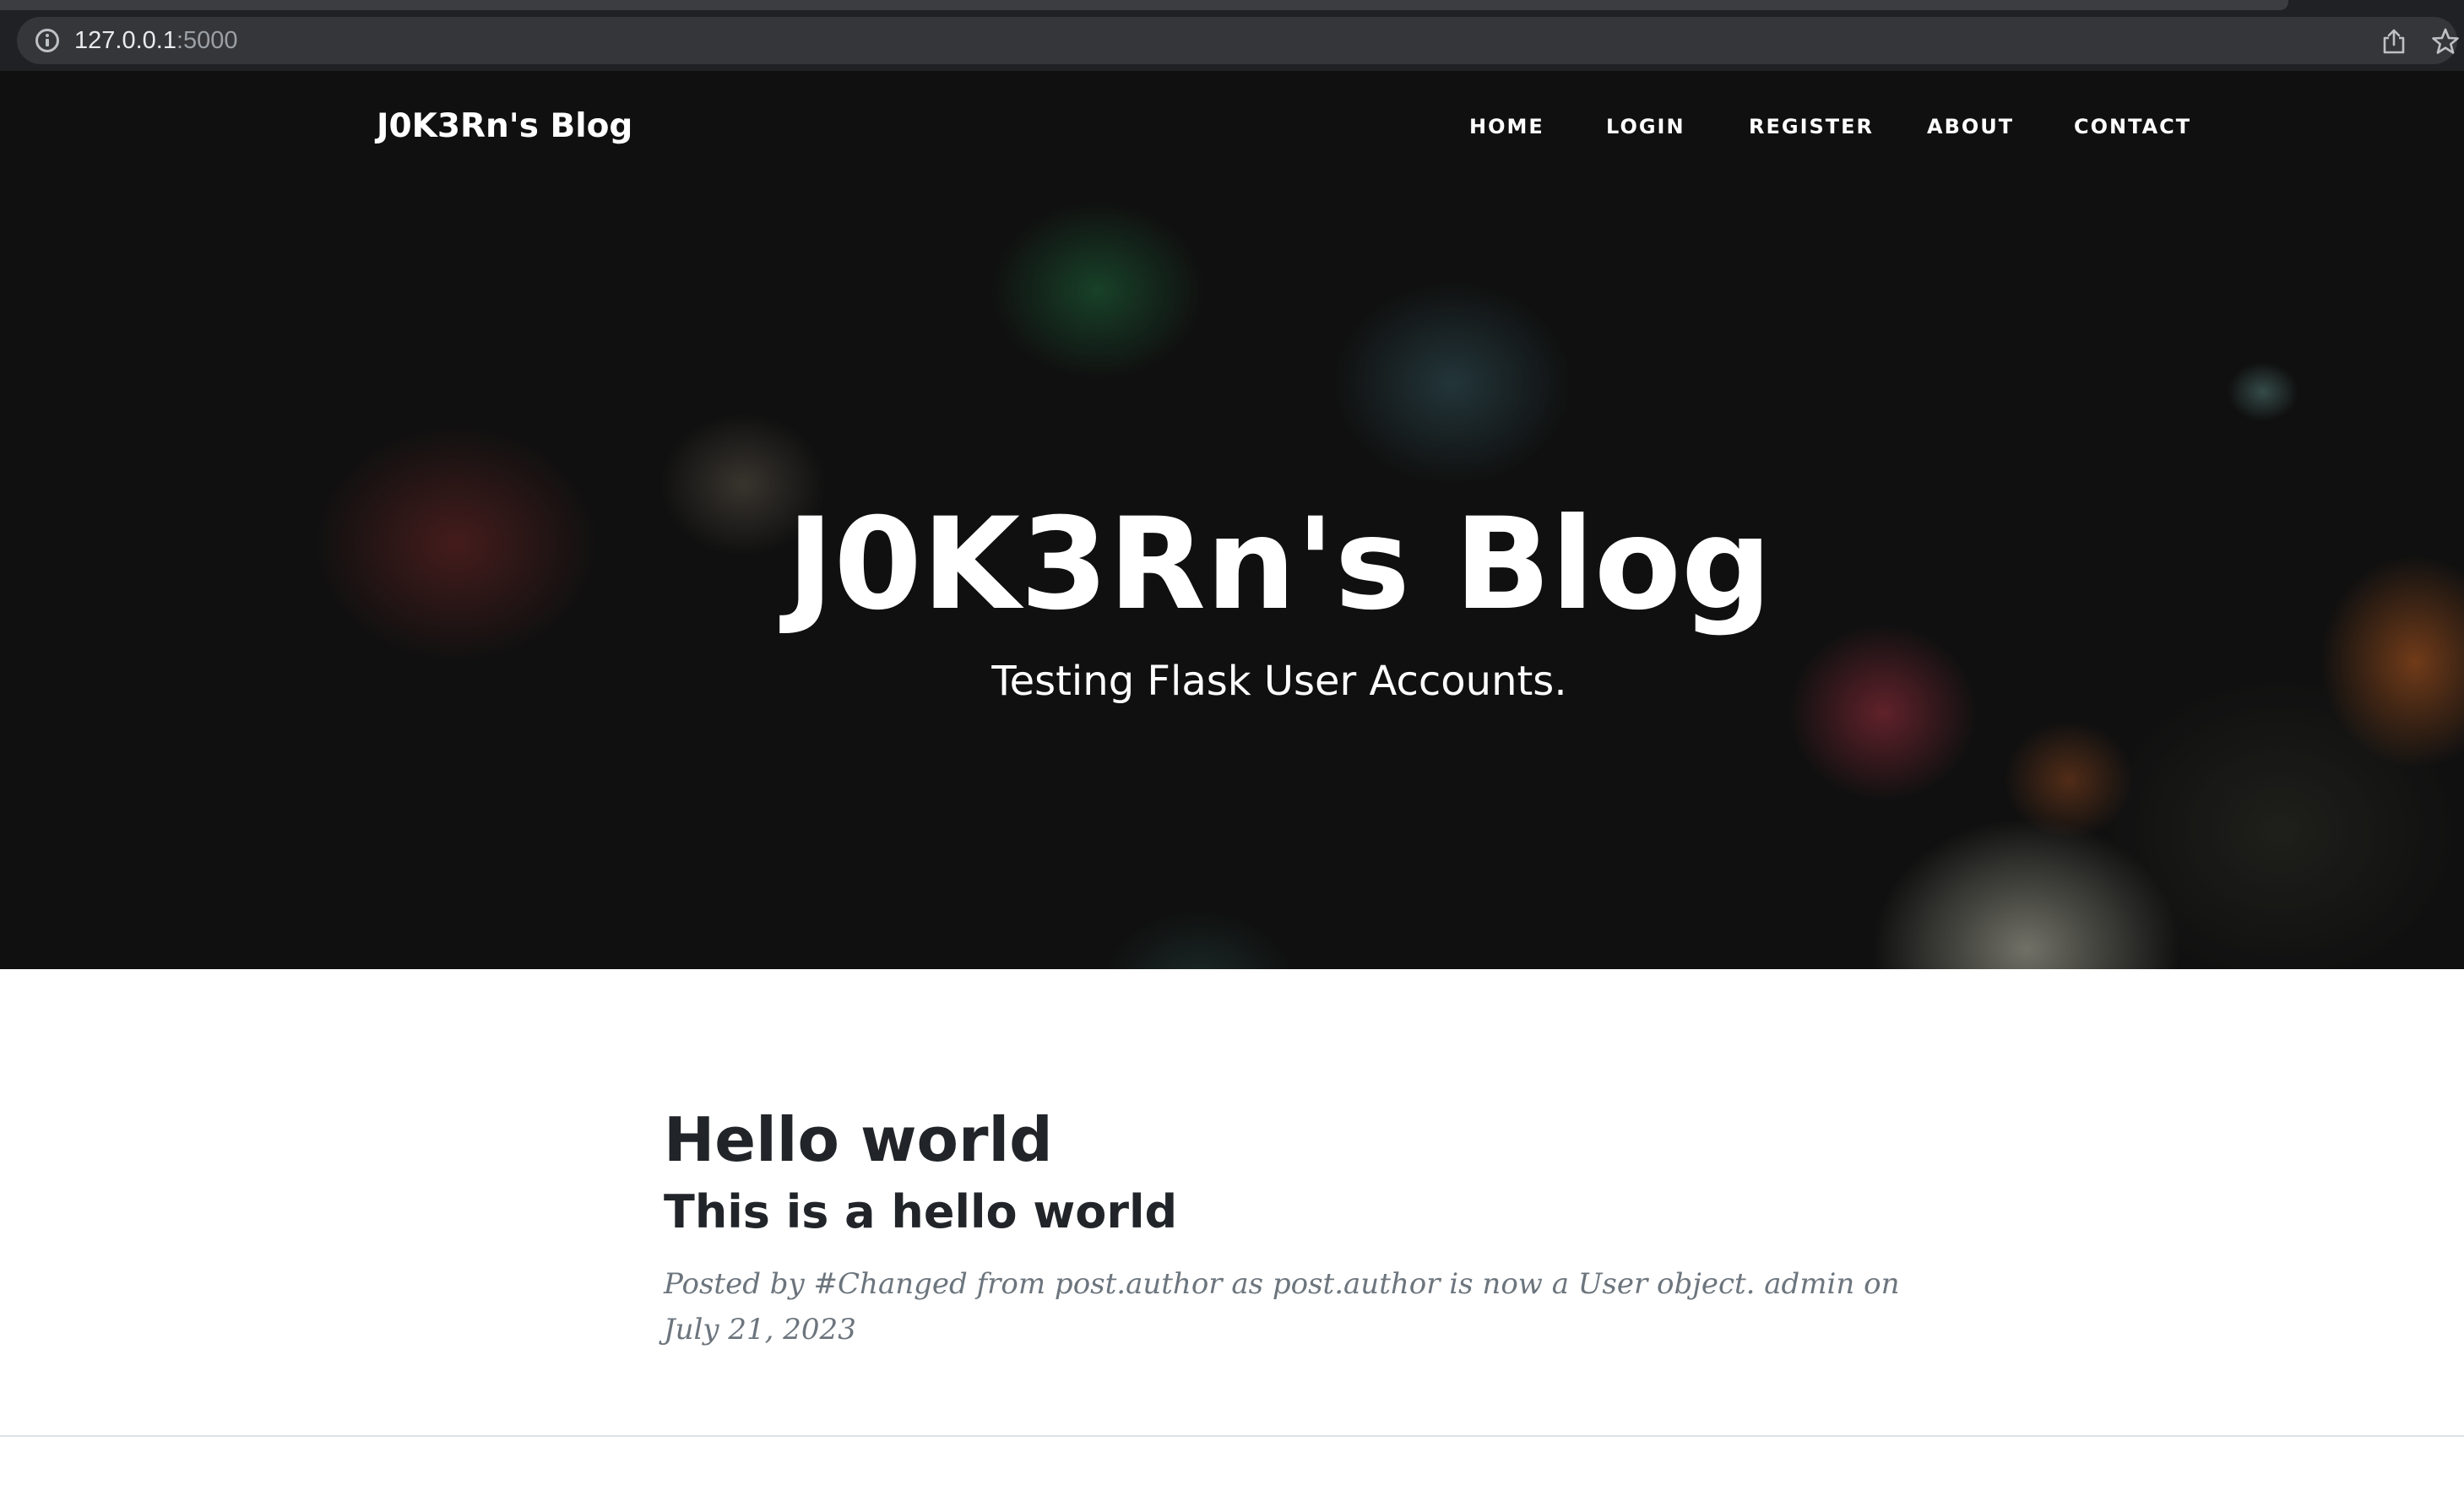  What do you see at coordinates (47, 40) in the screenshot?
I see `info-icon` at bounding box center [47, 40].